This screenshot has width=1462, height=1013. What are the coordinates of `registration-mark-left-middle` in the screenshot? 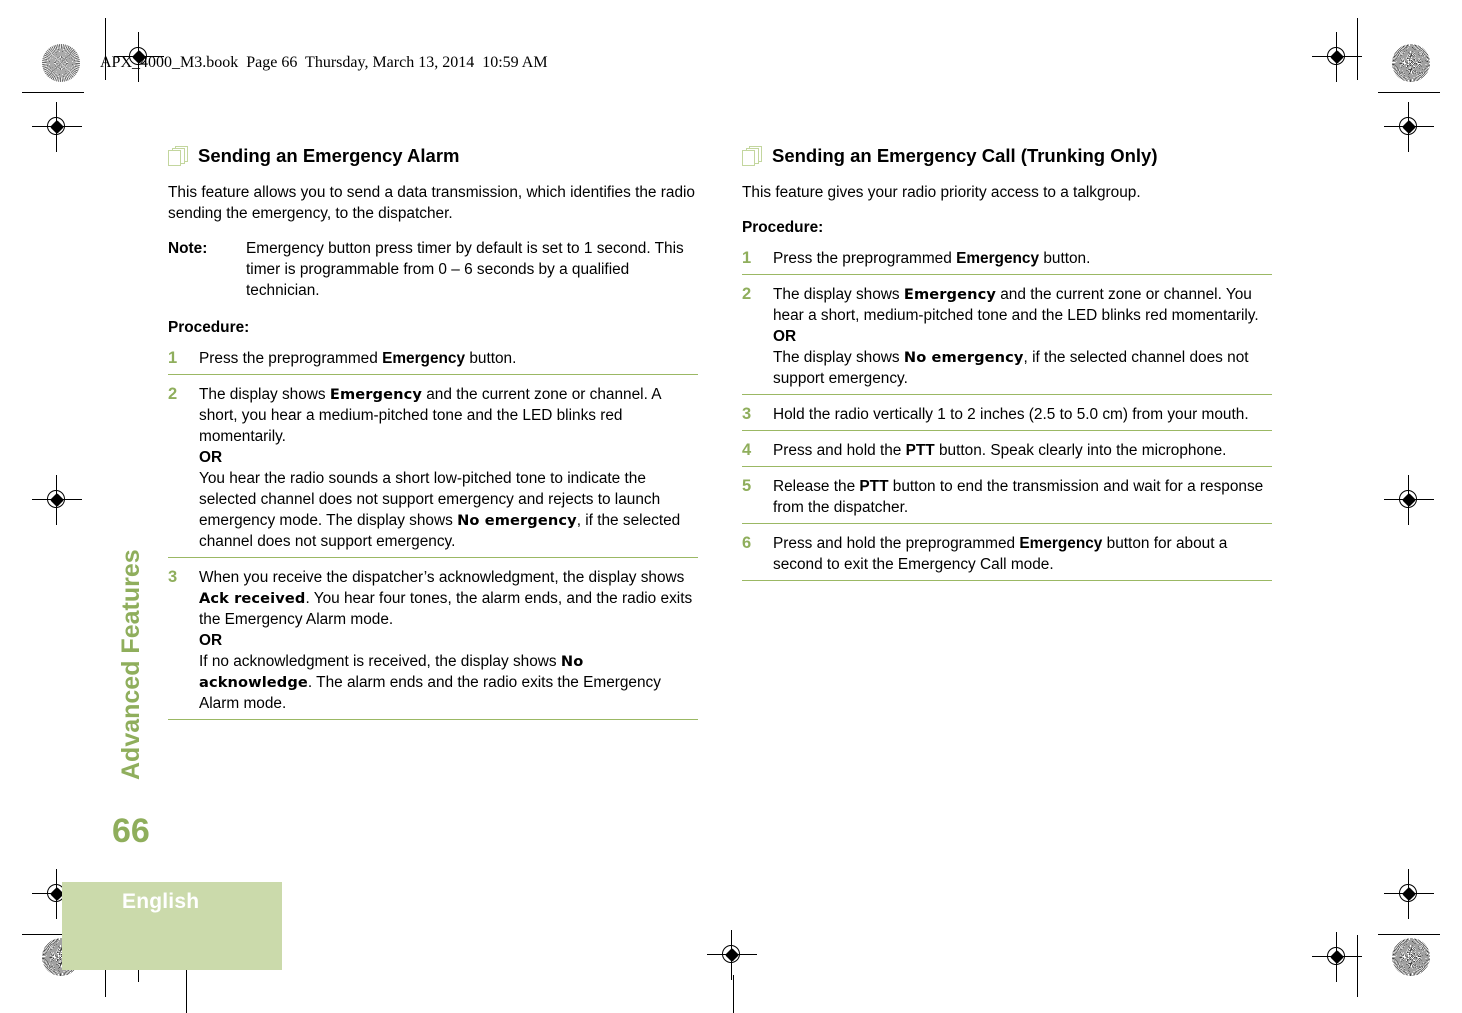 It's located at (57, 500).